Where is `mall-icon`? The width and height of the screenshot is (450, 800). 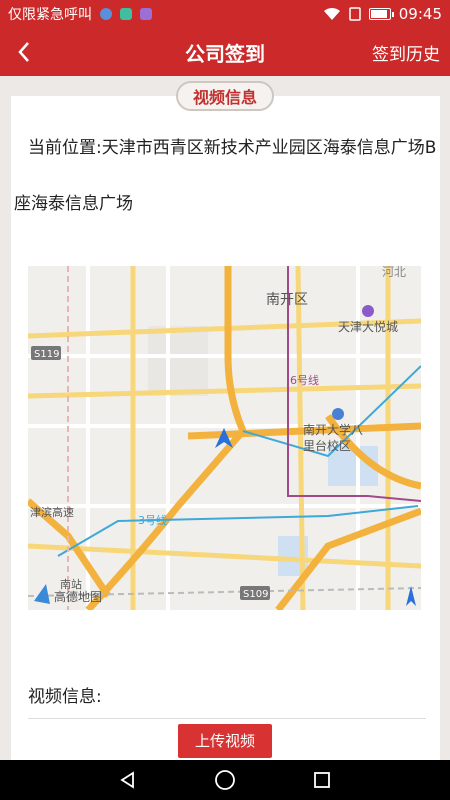
mall-icon is located at coordinates (368, 311).